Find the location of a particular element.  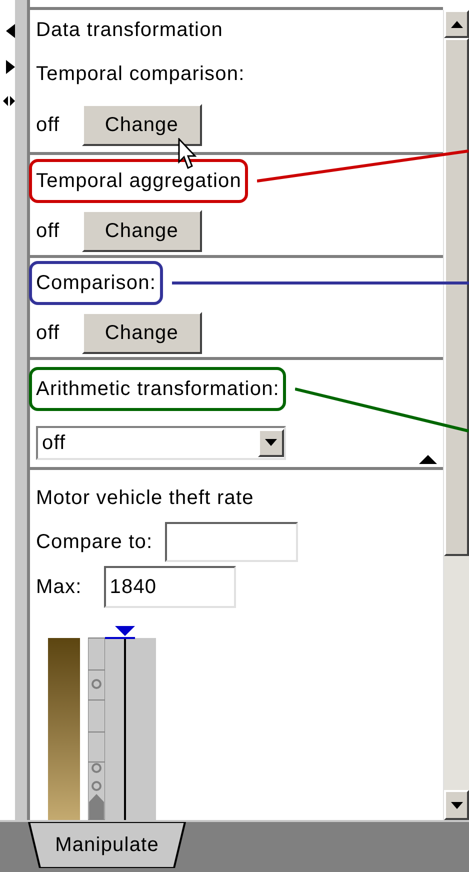

field-label: Compare to: is located at coordinates (94, 542).